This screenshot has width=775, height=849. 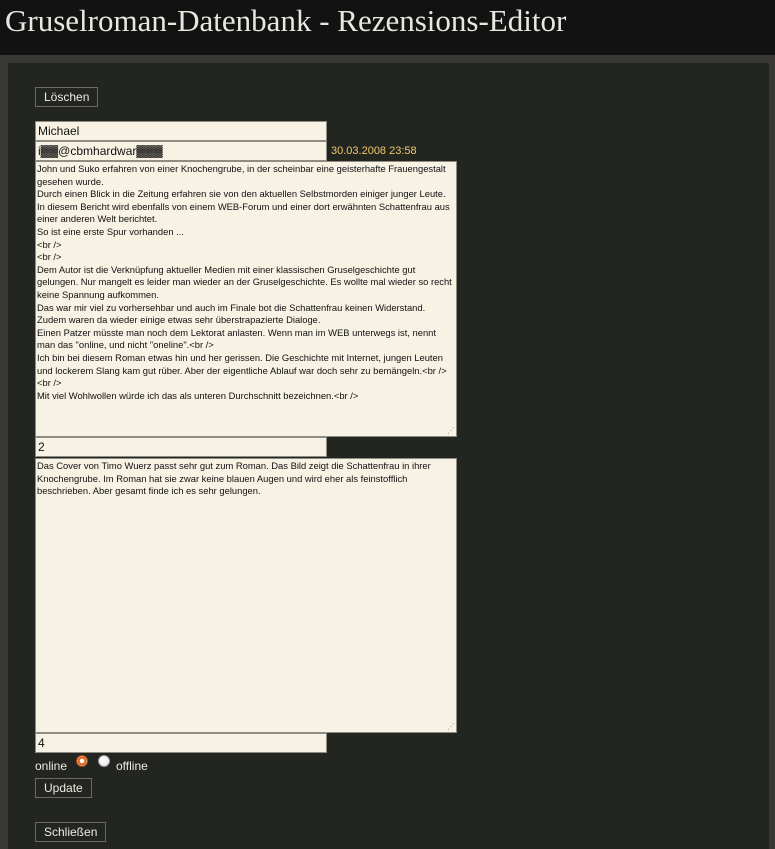 What do you see at coordinates (181, 131) in the screenshot?
I see `author-name-input` at bounding box center [181, 131].